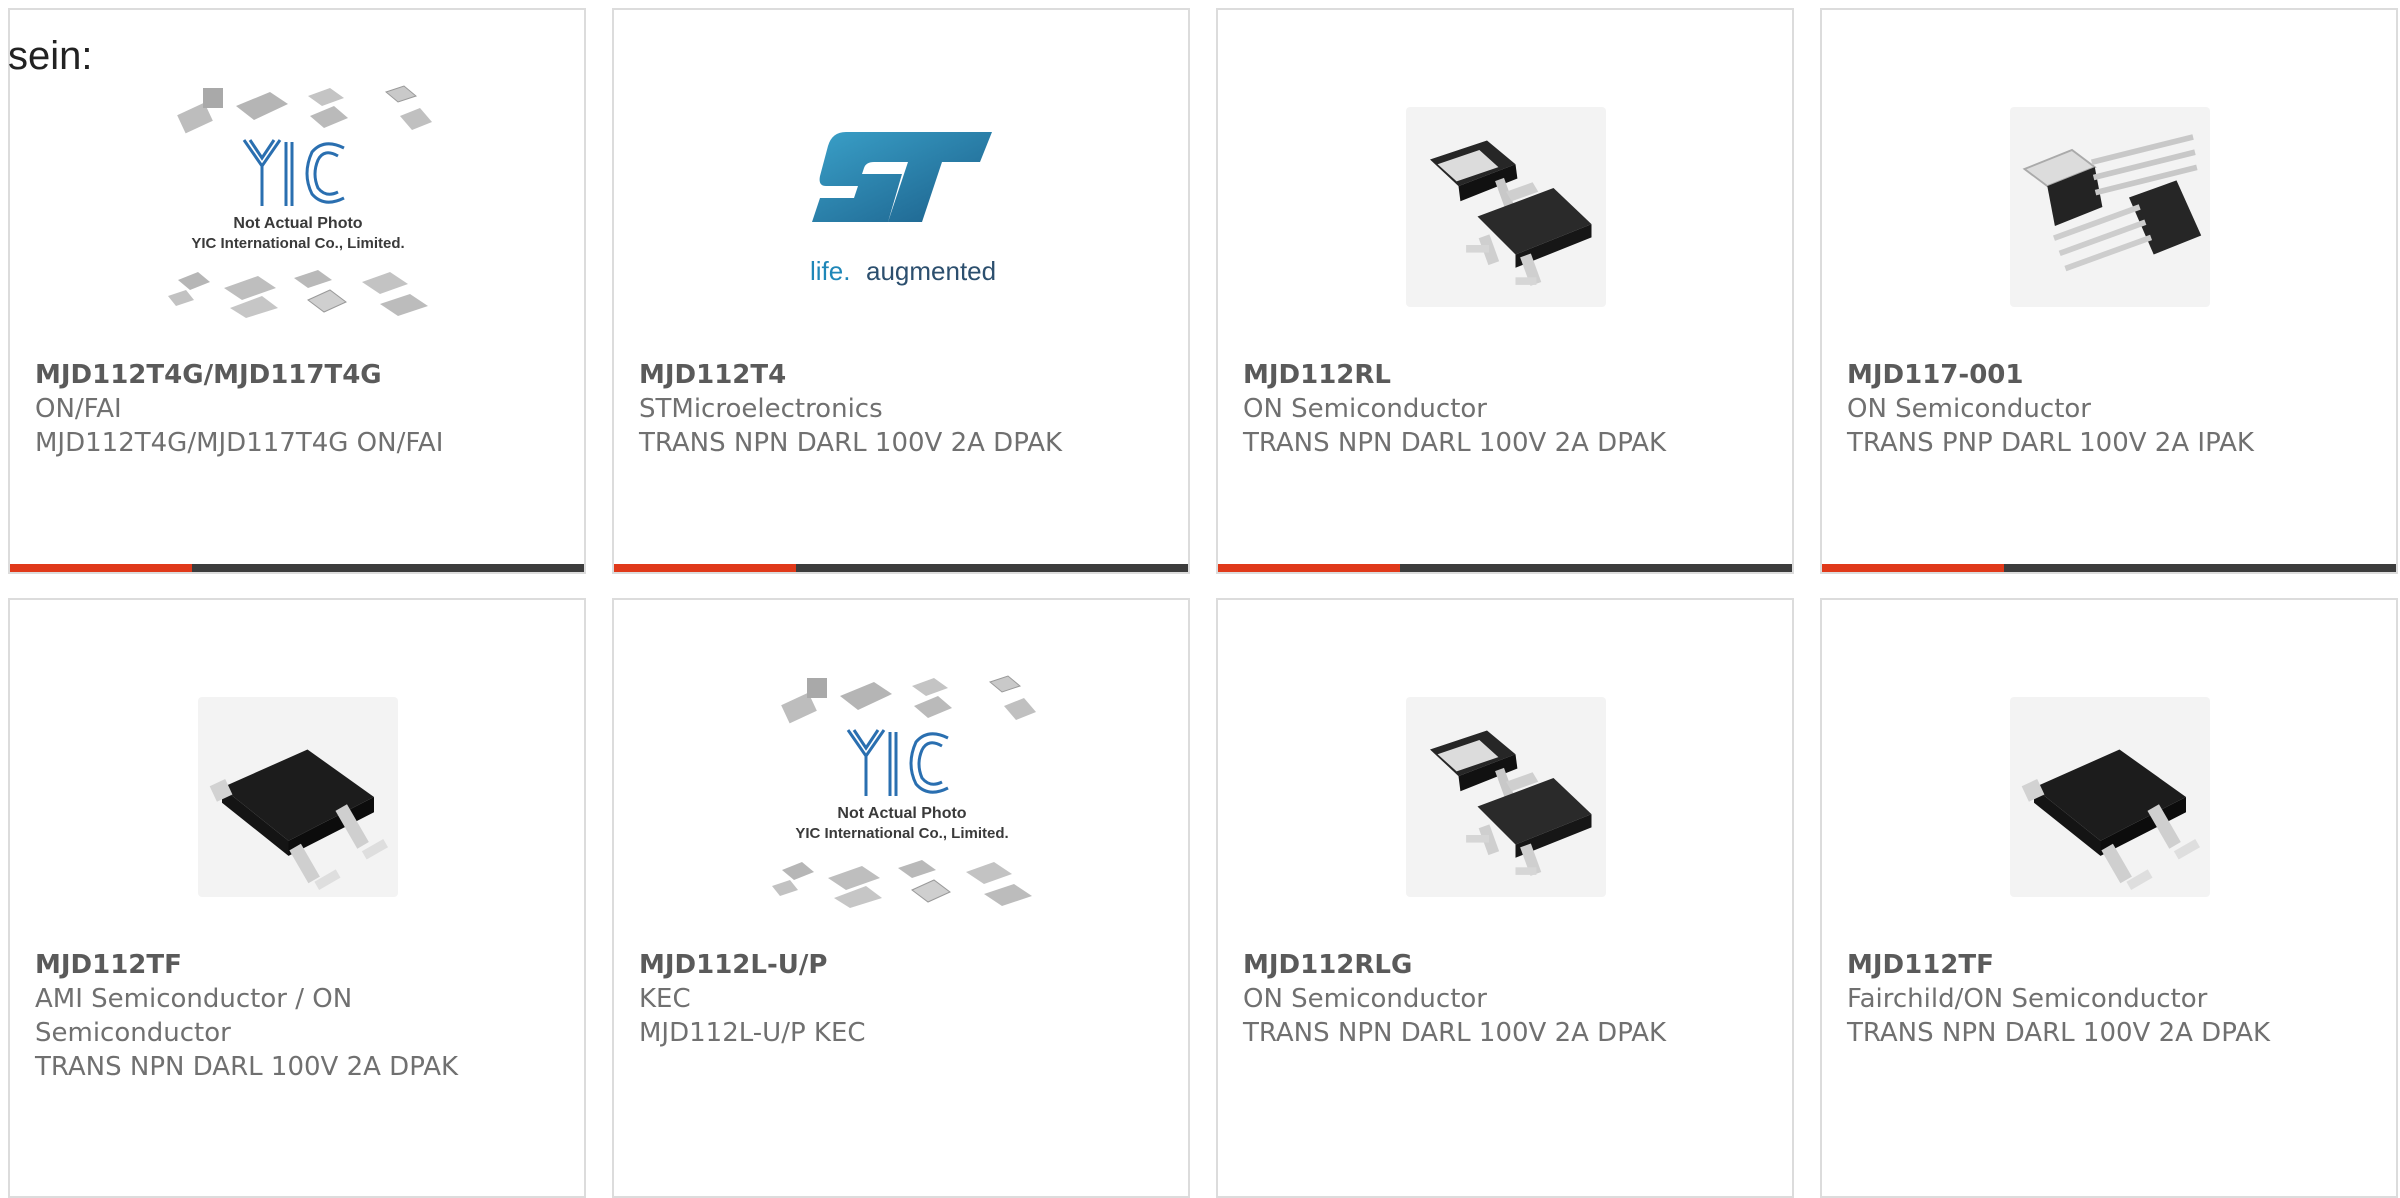 The image size is (2400, 1198). Describe the element at coordinates (194, 1016) in the screenshot. I see `manufacturer: AMI Semiconductor / ON Semiconductor` at that location.